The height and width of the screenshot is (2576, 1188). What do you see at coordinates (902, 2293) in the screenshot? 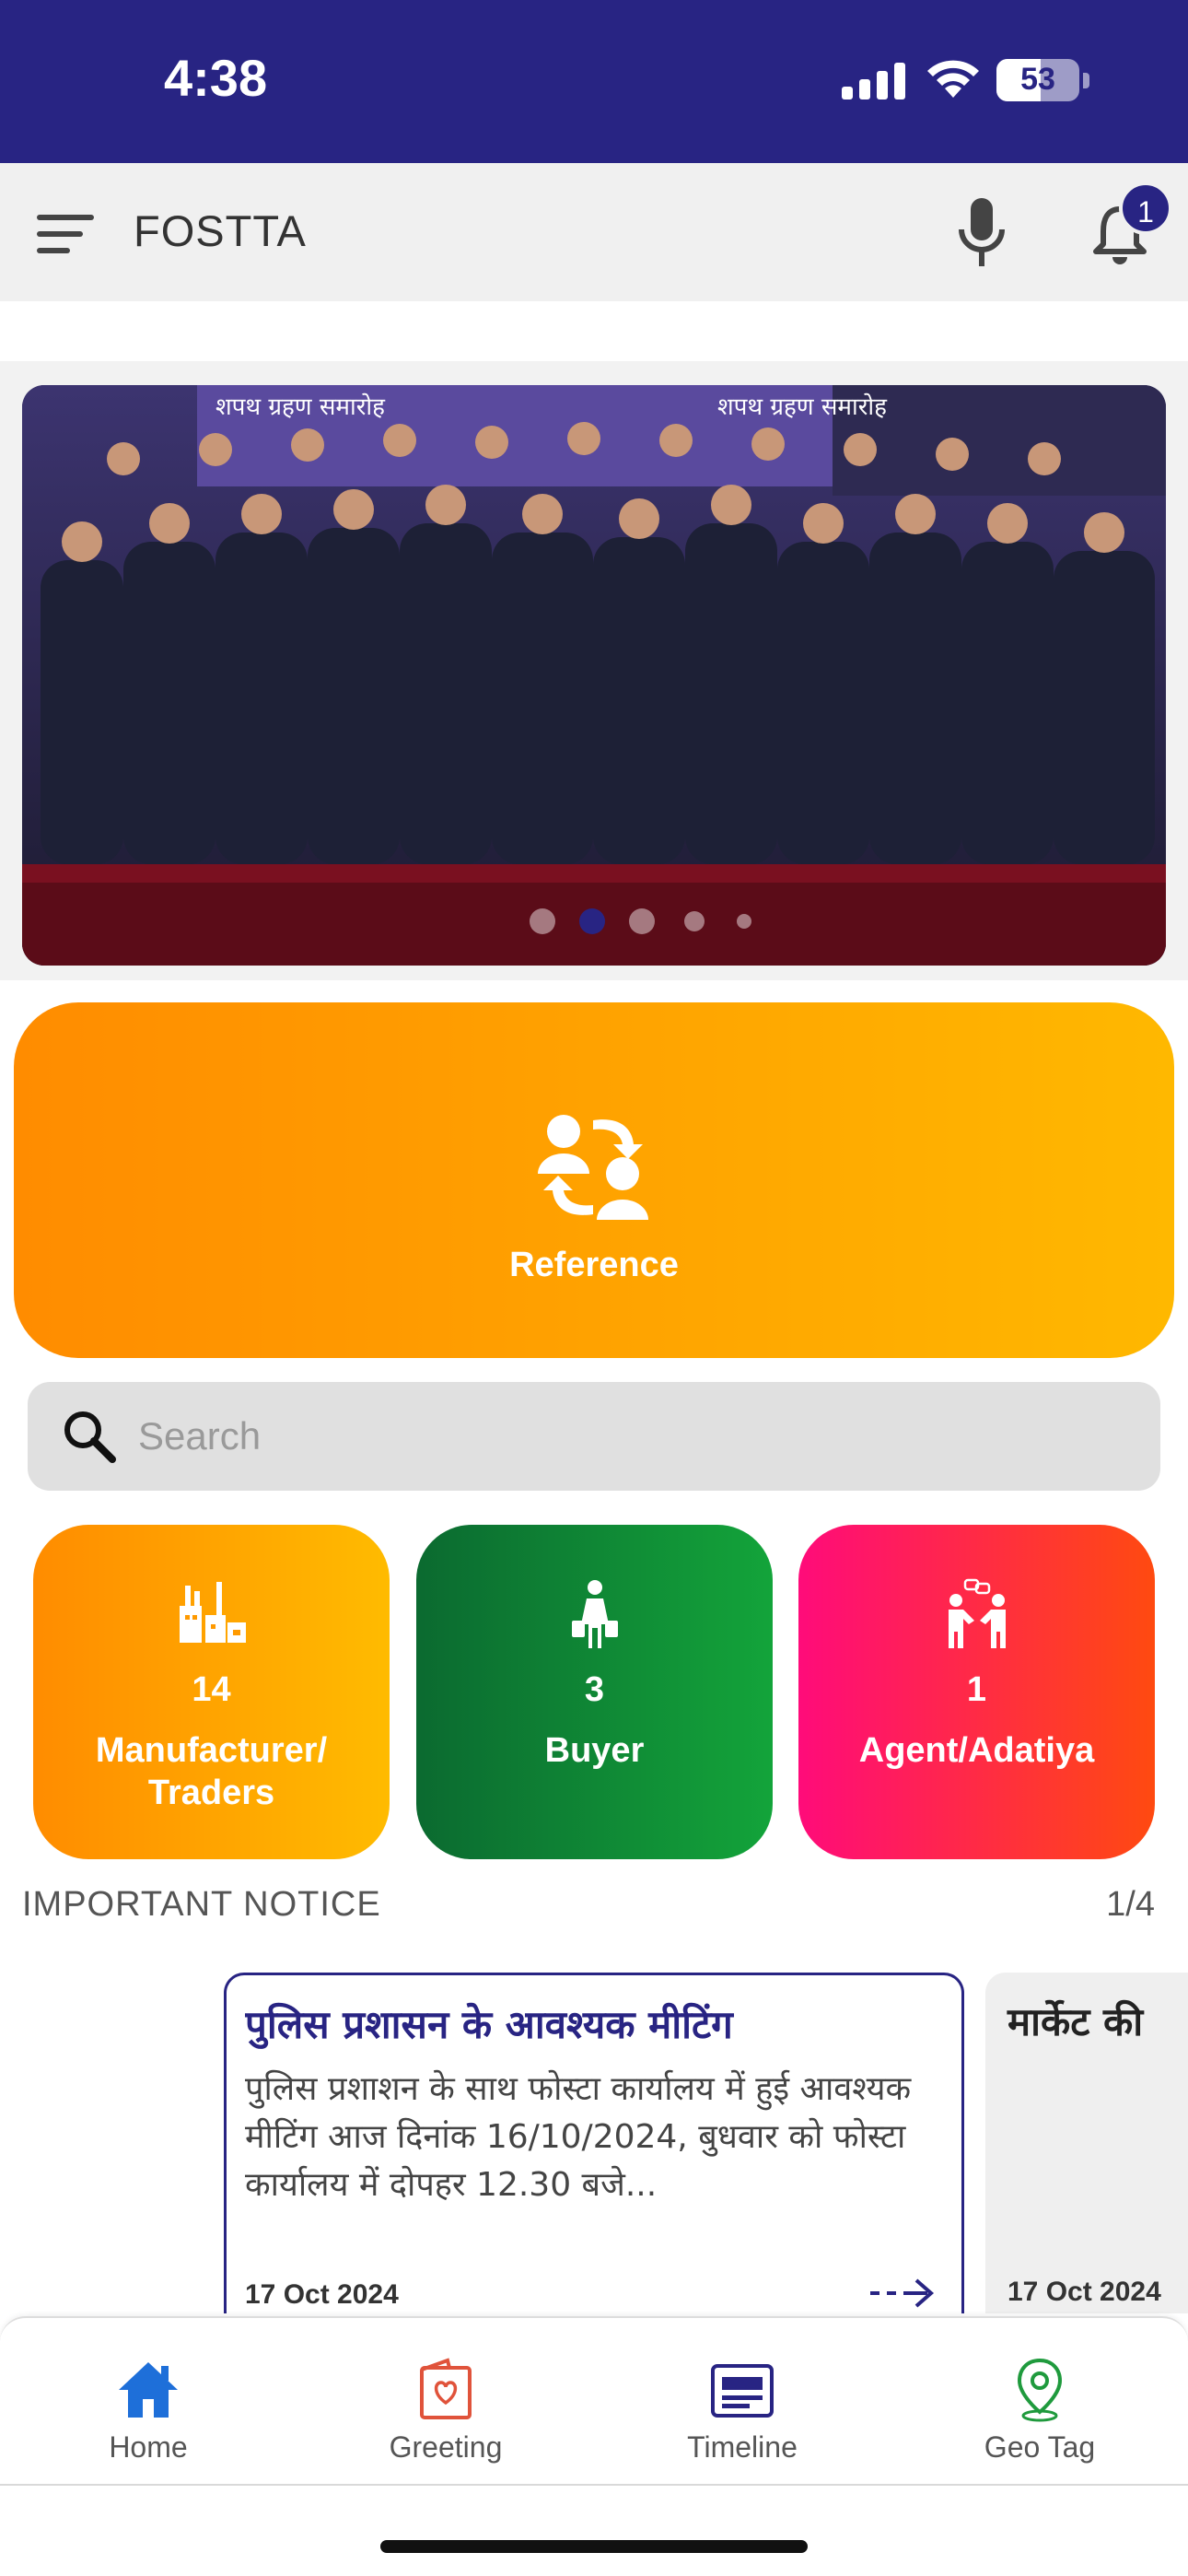
I see `arrow-right-icon` at bounding box center [902, 2293].